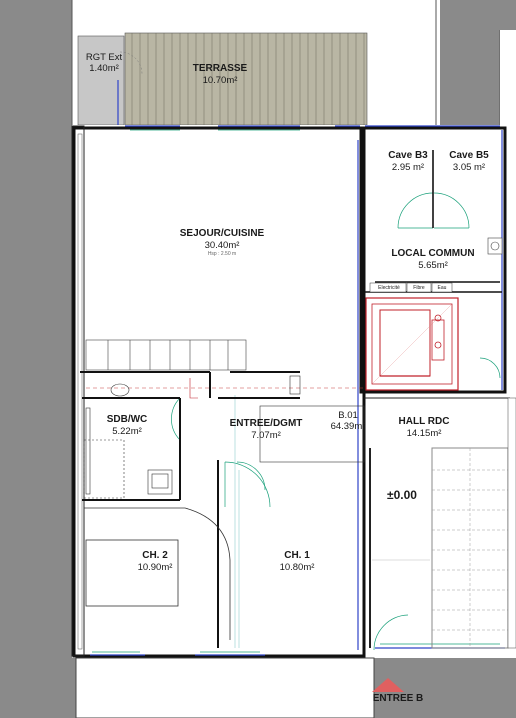  I want to click on b01-name: B.01, so click(348, 415).